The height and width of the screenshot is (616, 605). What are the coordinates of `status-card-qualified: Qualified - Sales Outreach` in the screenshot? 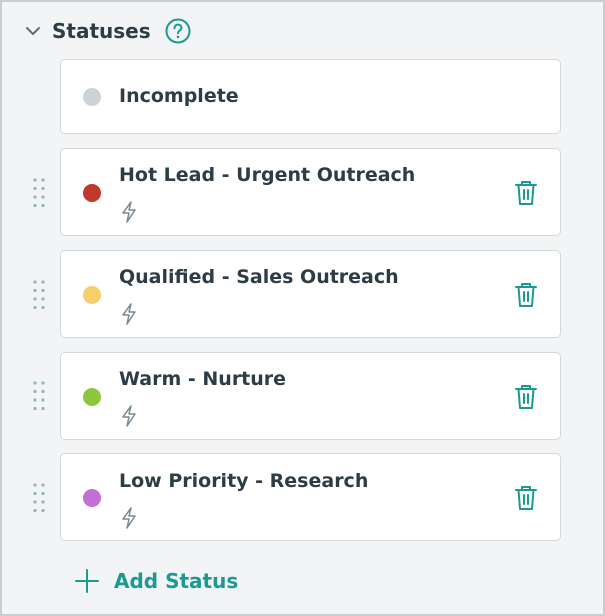 It's located at (310, 294).